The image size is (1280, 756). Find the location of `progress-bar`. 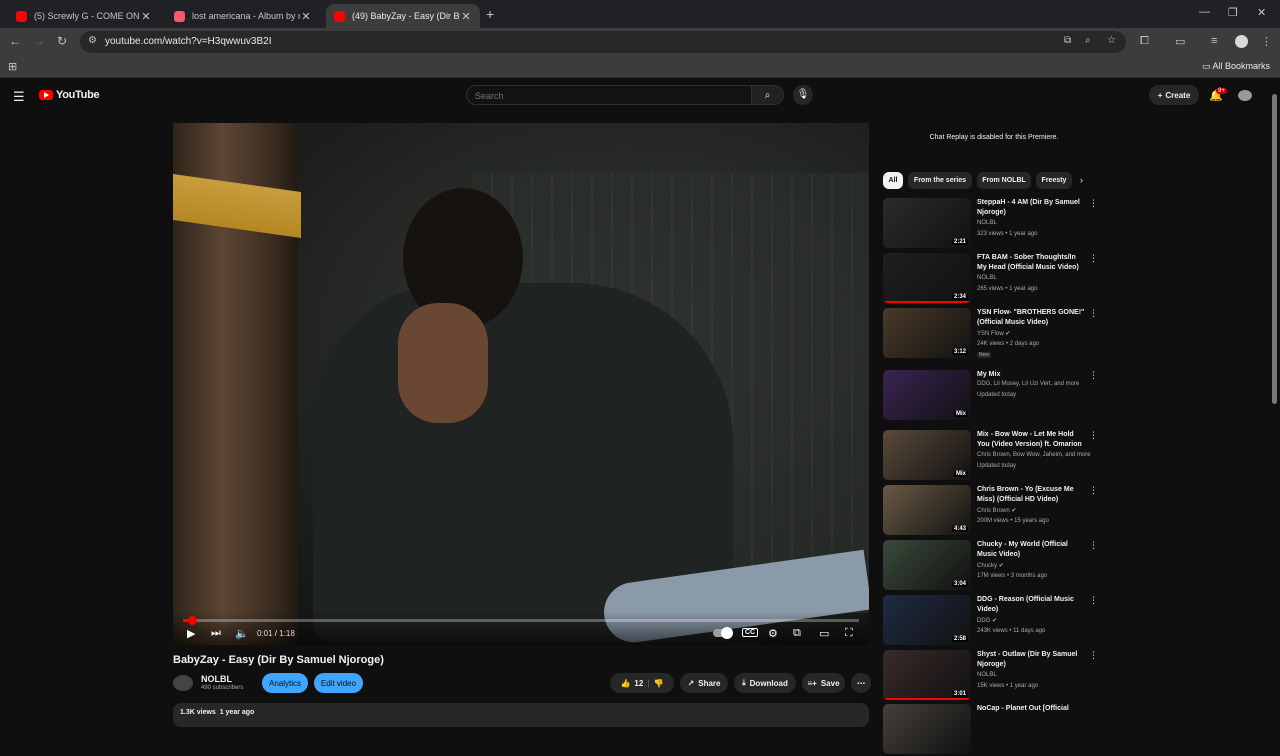

progress-bar is located at coordinates (521, 620).